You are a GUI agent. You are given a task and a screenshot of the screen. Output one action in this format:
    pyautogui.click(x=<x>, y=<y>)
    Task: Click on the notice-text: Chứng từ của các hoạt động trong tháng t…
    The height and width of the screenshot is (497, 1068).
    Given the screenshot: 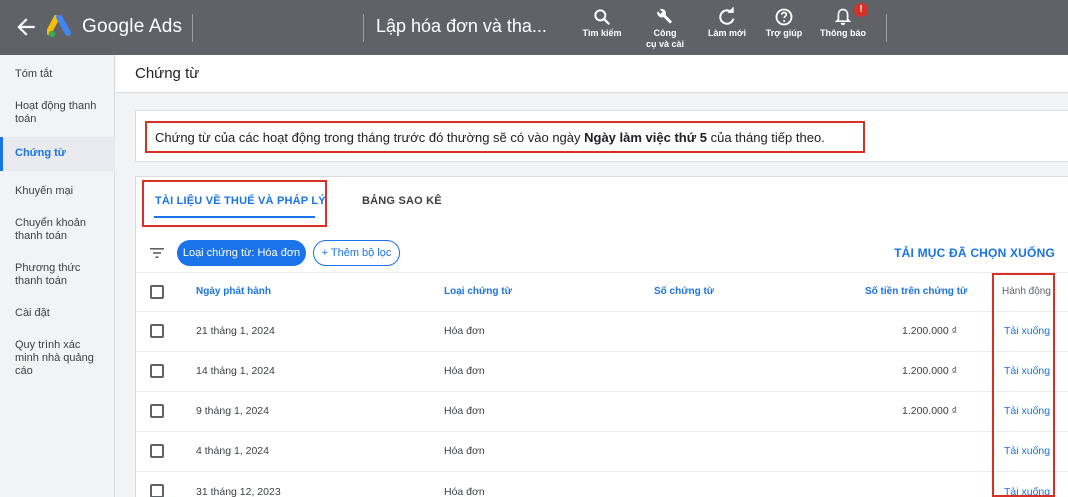 What is the action you would take?
    pyautogui.click(x=490, y=137)
    